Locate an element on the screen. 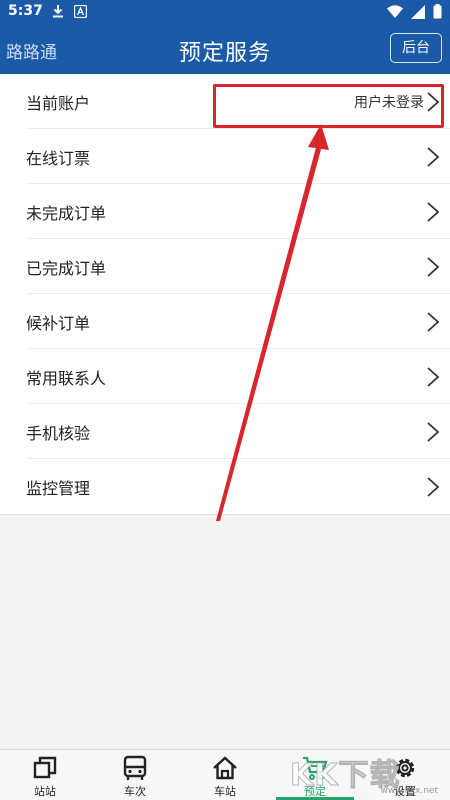 This screenshot has width=450, height=800. status-system-icons is located at coordinates (414, 11).